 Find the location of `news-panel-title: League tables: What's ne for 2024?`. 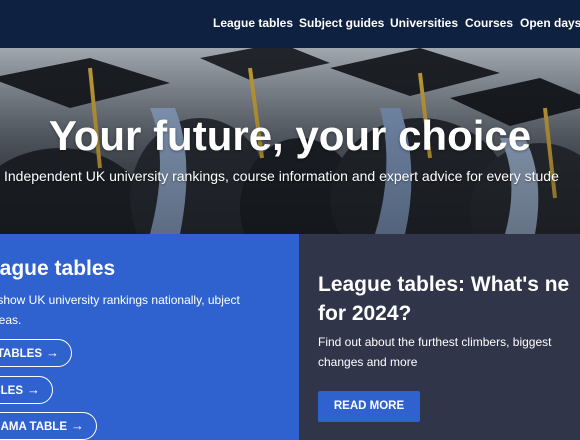

news-panel-title: League tables: What's ne for 2024? is located at coordinates (449, 299).